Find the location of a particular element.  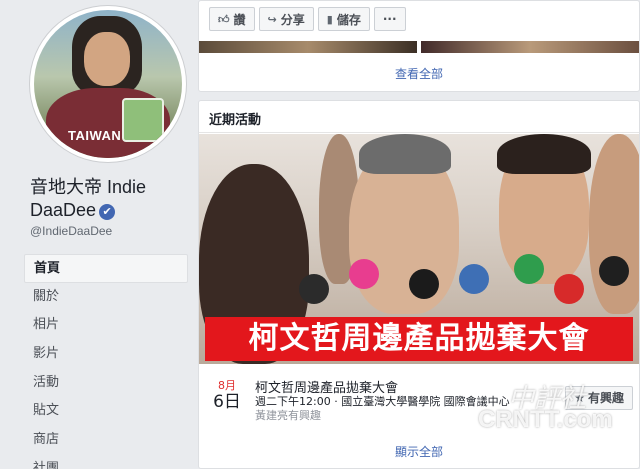

show-all-events-link: 顯示全部 is located at coordinates (419, 451).